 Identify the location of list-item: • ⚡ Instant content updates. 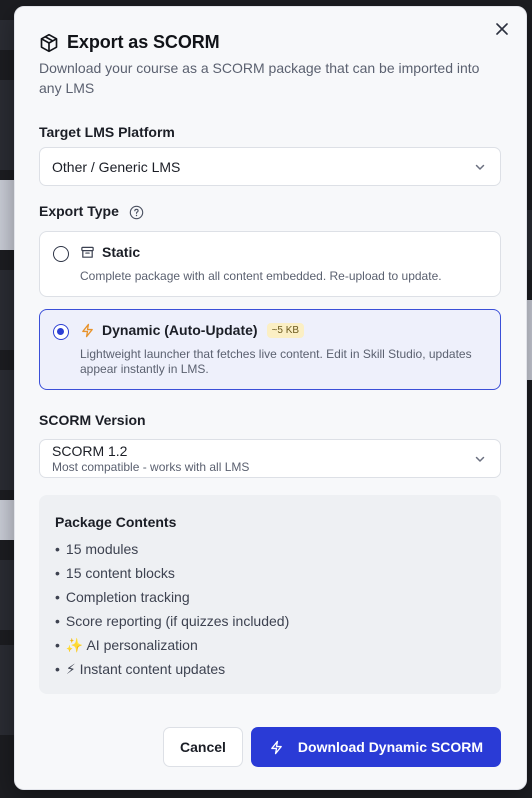
(140, 669).